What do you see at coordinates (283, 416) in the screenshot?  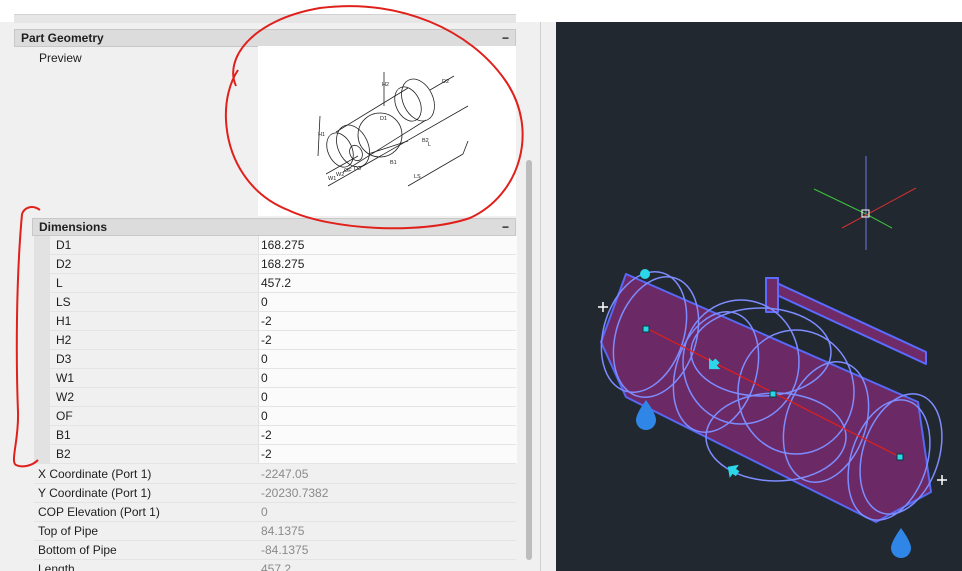 I see `dimension-row-of: OF 0` at bounding box center [283, 416].